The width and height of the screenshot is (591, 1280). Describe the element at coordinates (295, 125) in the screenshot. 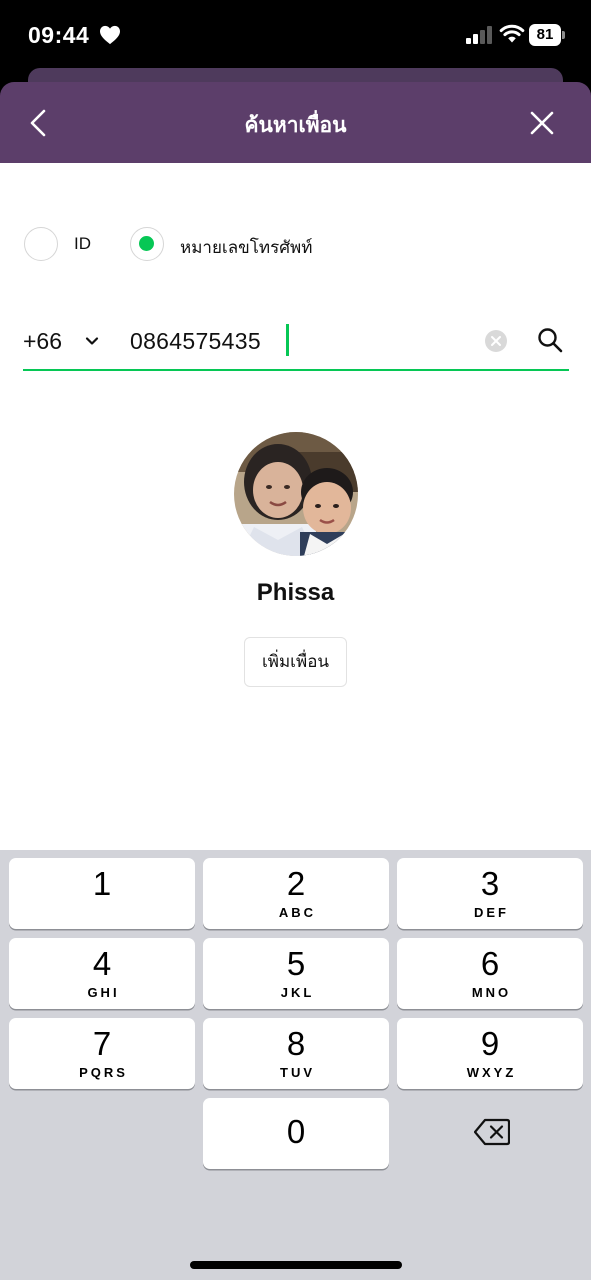

I see `page-title: ค้นหาเพื่อน` at that location.